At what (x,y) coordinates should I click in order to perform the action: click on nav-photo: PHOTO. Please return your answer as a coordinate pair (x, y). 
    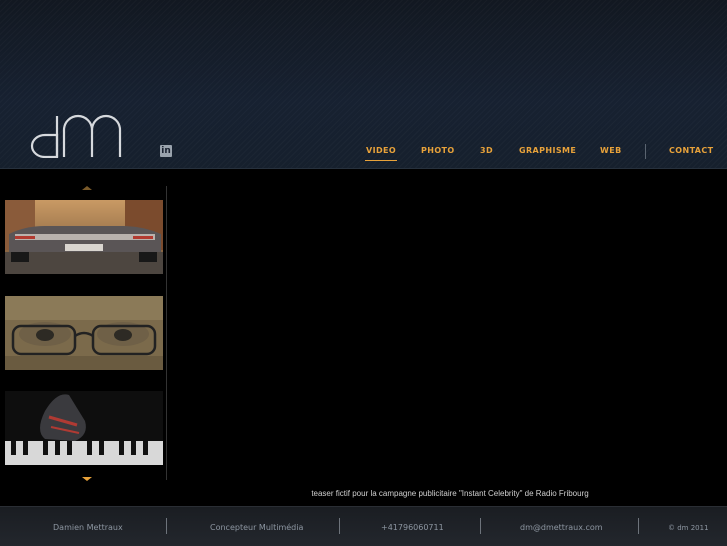
    Looking at the image, I should click on (438, 150).